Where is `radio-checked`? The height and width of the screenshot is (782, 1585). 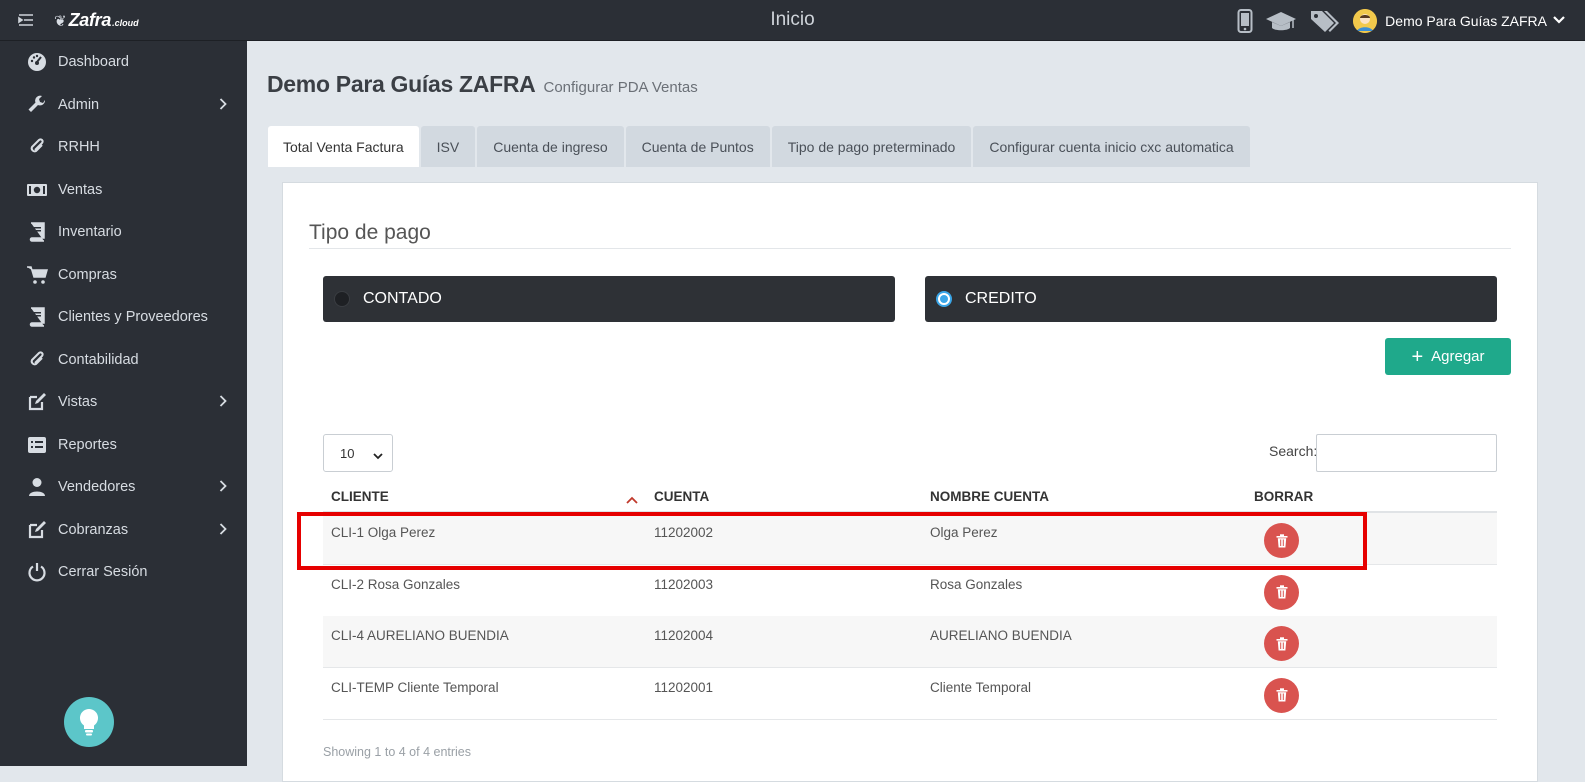
radio-checked is located at coordinates (944, 299).